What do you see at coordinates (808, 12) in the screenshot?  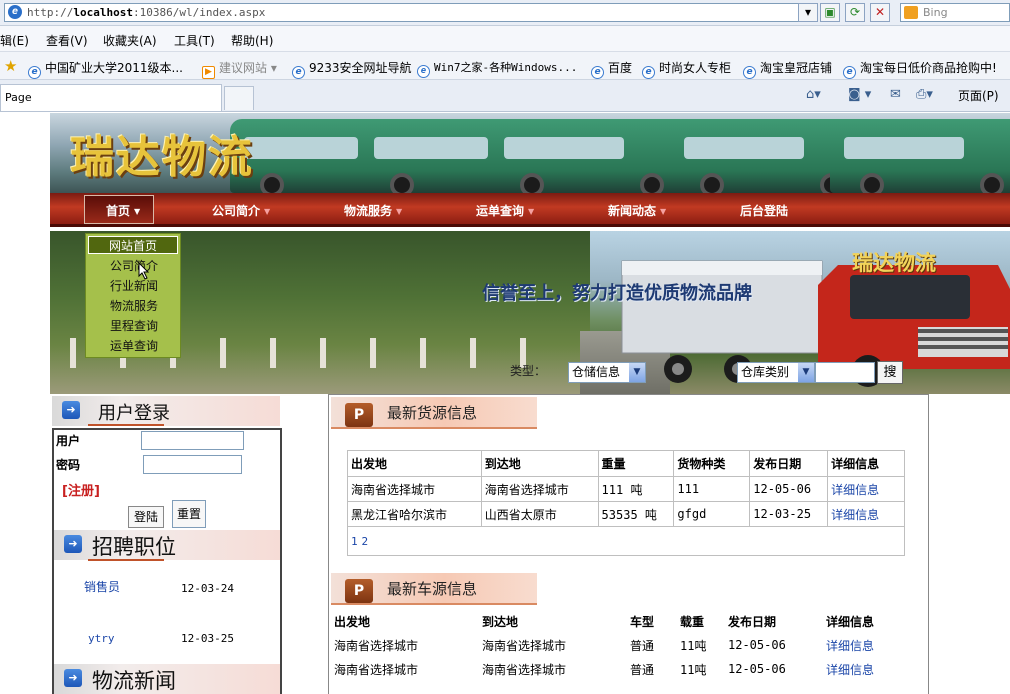 I see `address-dropdown-button: ▾` at bounding box center [808, 12].